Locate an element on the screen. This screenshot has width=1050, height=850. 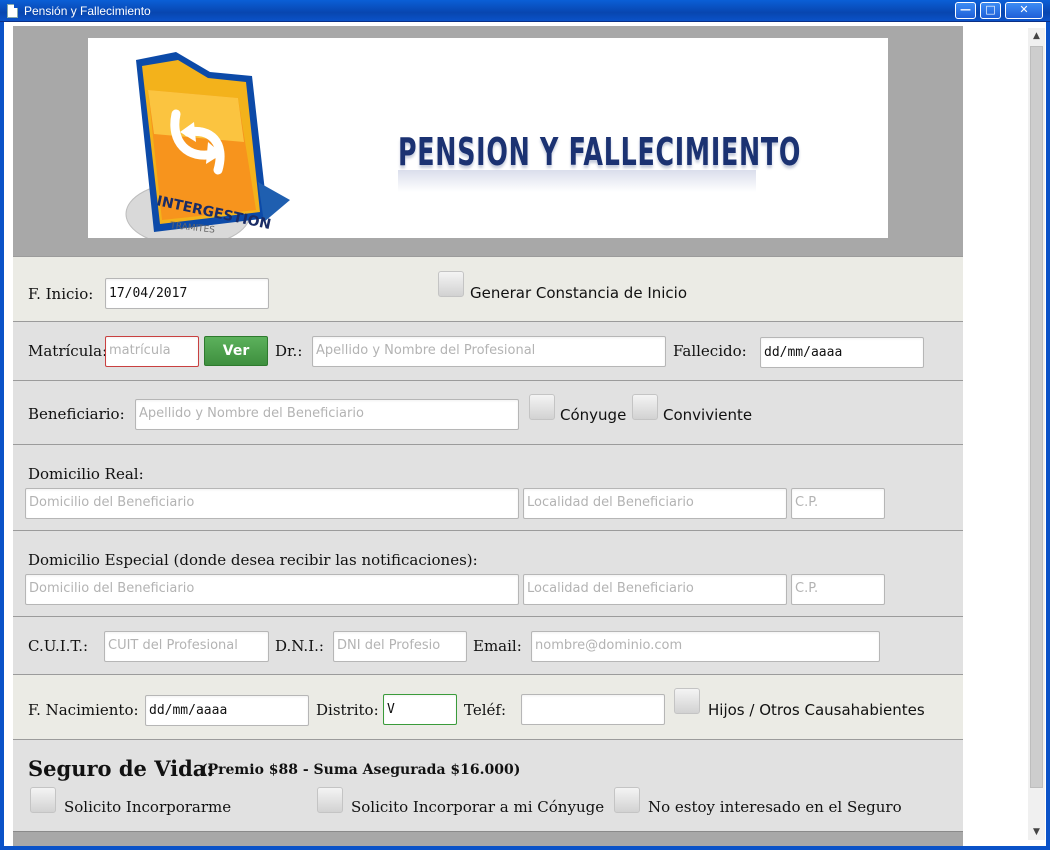
seguro-title: Seguro de Vida: is located at coordinates (121, 768).